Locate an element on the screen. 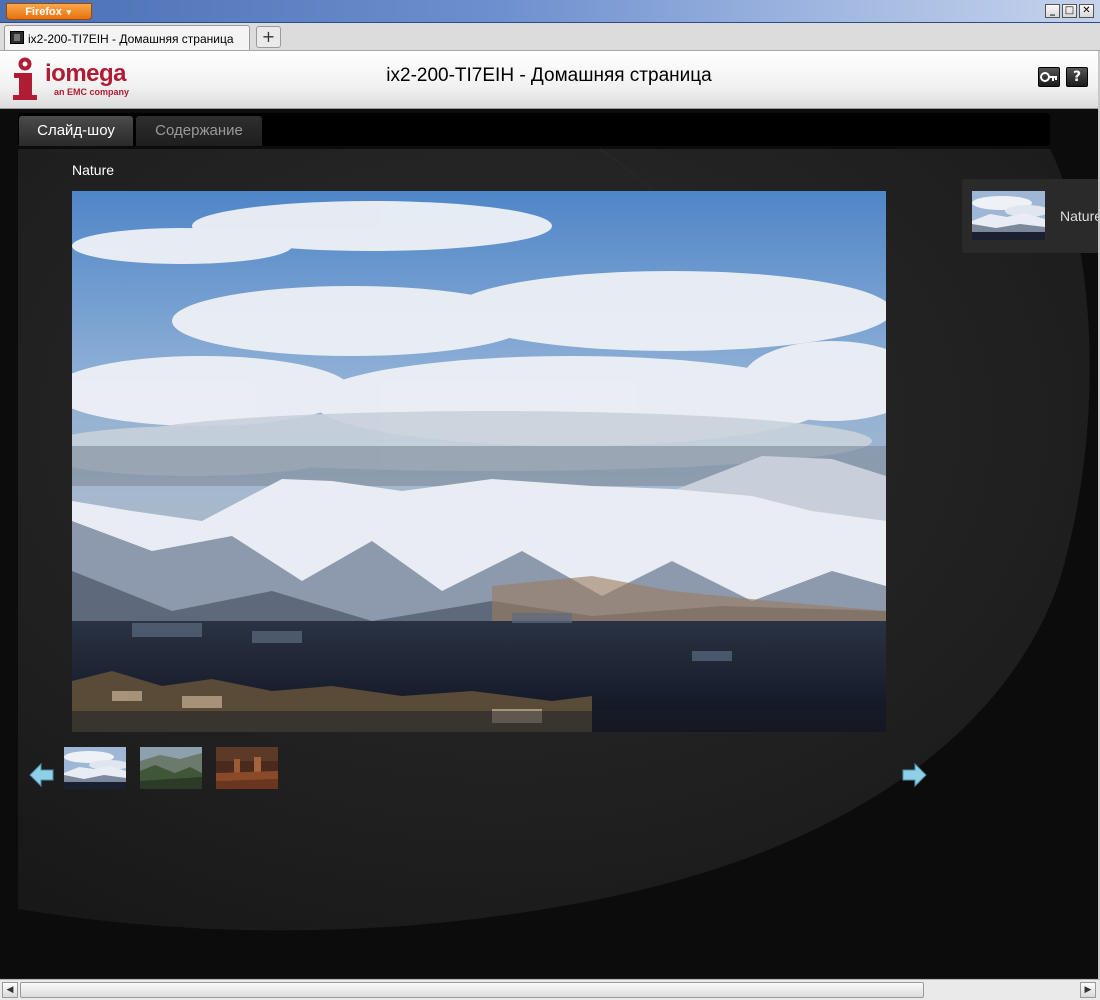 The width and height of the screenshot is (1100, 1000). thumbnail-snowy-mountains is located at coordinates (95, 768).